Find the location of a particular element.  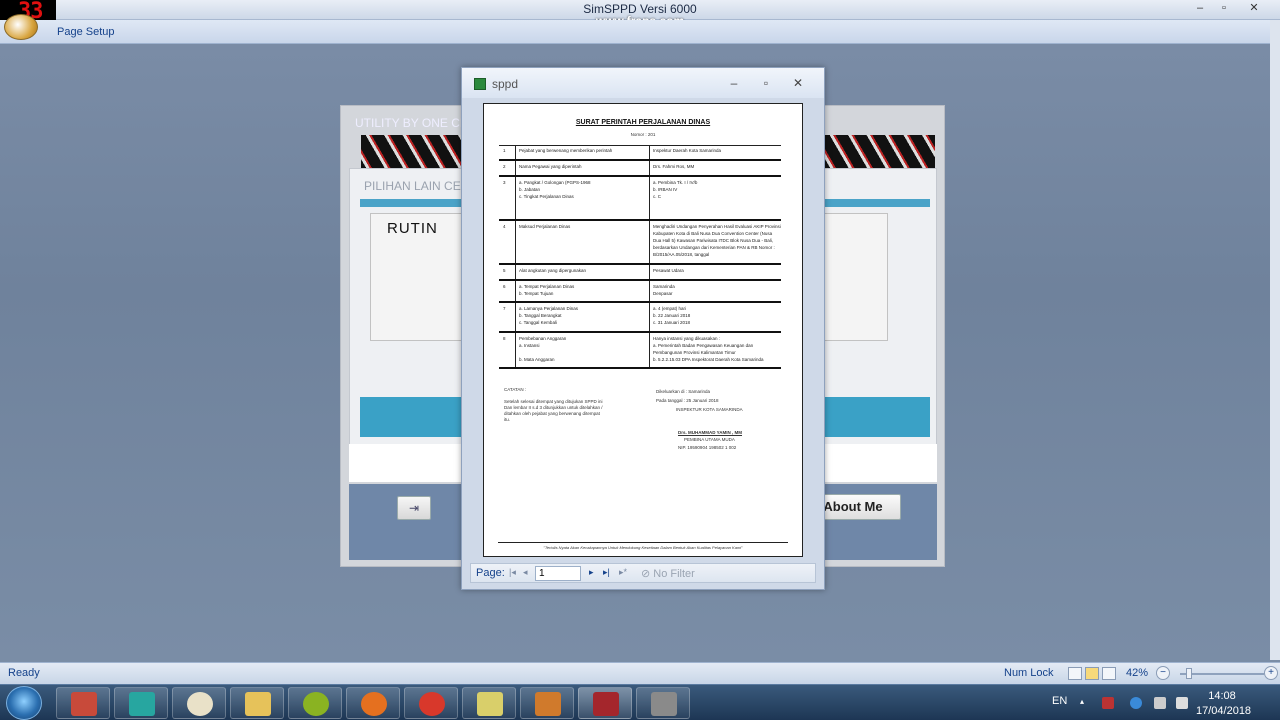

office-button-icon is located at coordinates (21, 27).